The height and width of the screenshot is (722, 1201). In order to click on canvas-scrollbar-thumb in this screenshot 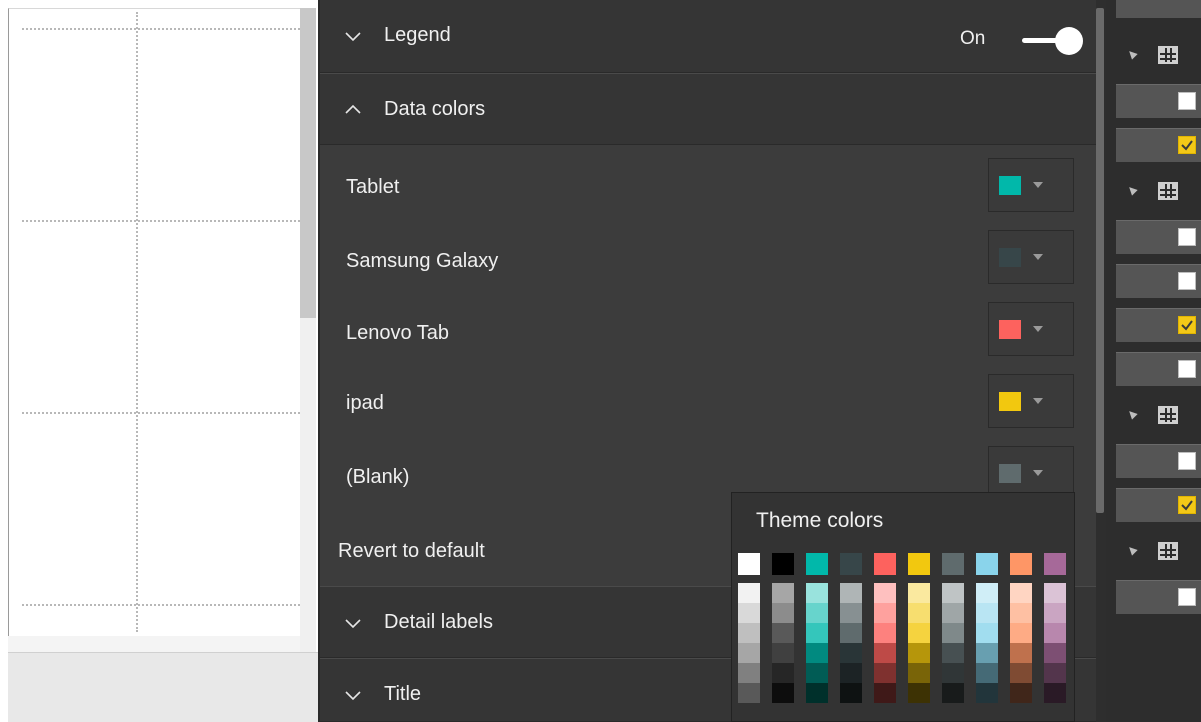, I will do `click(308, 163)`.